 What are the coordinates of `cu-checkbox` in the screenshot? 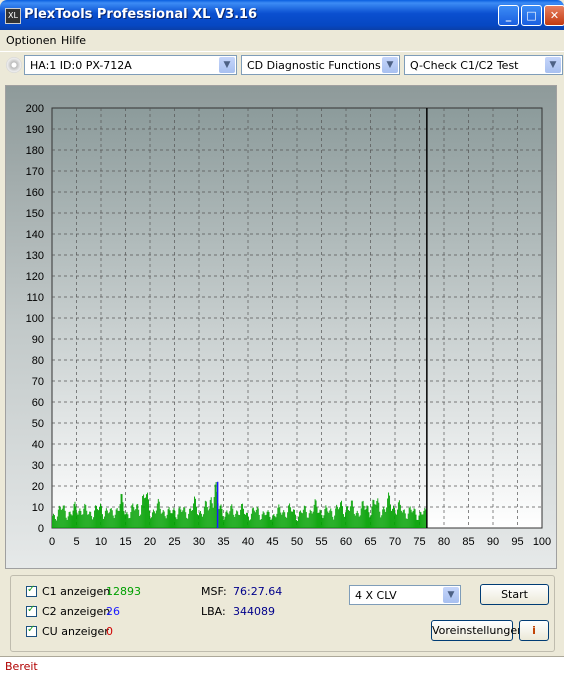 It's located at (31, 630).